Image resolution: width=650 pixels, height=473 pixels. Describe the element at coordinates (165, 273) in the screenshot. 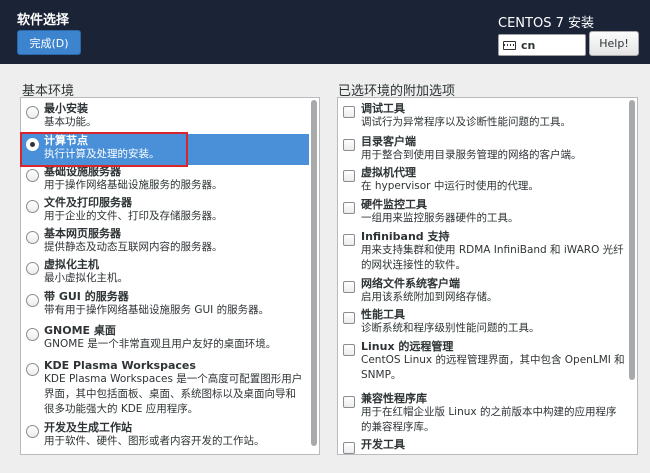

I see `env-item-virtualization-host: 虚拟化主机 最小虚拟化主机。` at that location.